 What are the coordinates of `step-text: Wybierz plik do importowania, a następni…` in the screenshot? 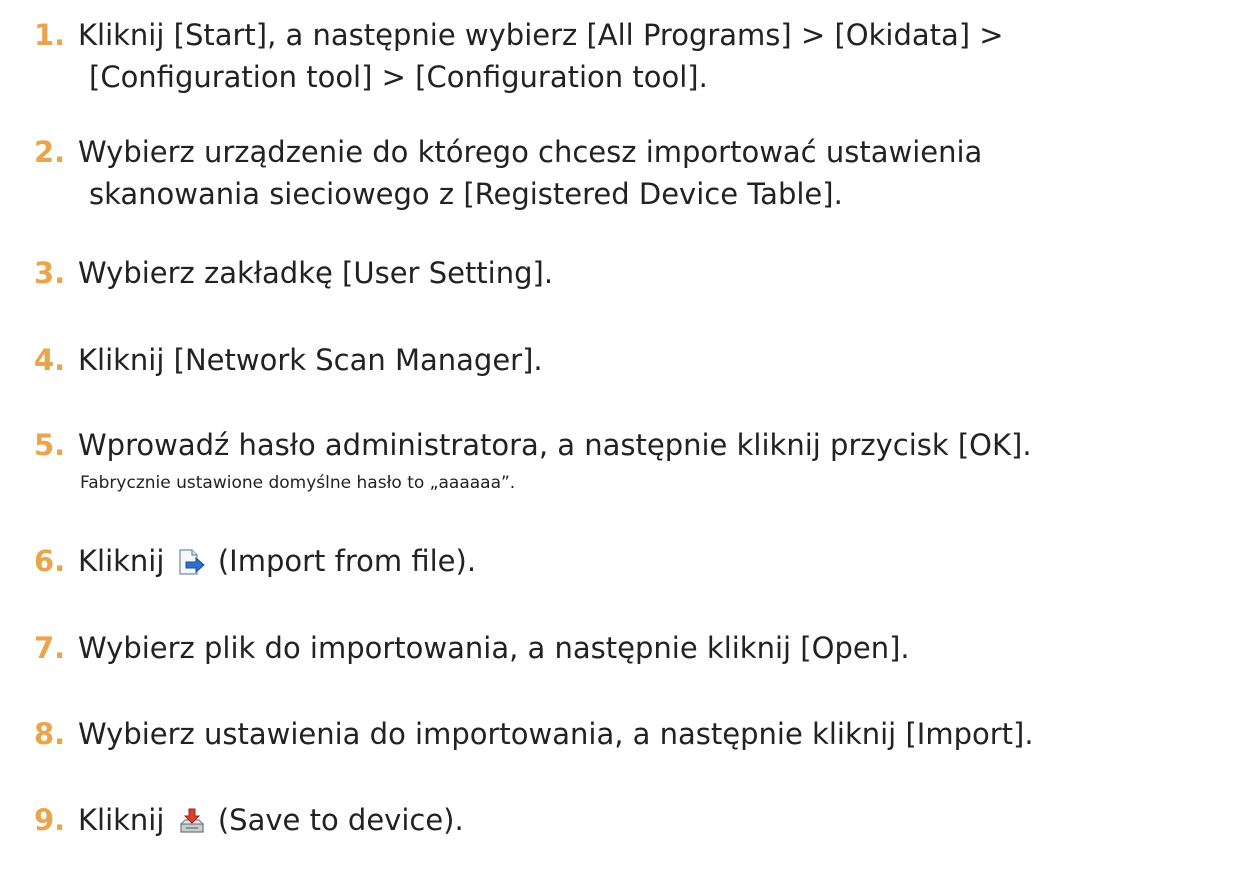 It's located at (494, 648).